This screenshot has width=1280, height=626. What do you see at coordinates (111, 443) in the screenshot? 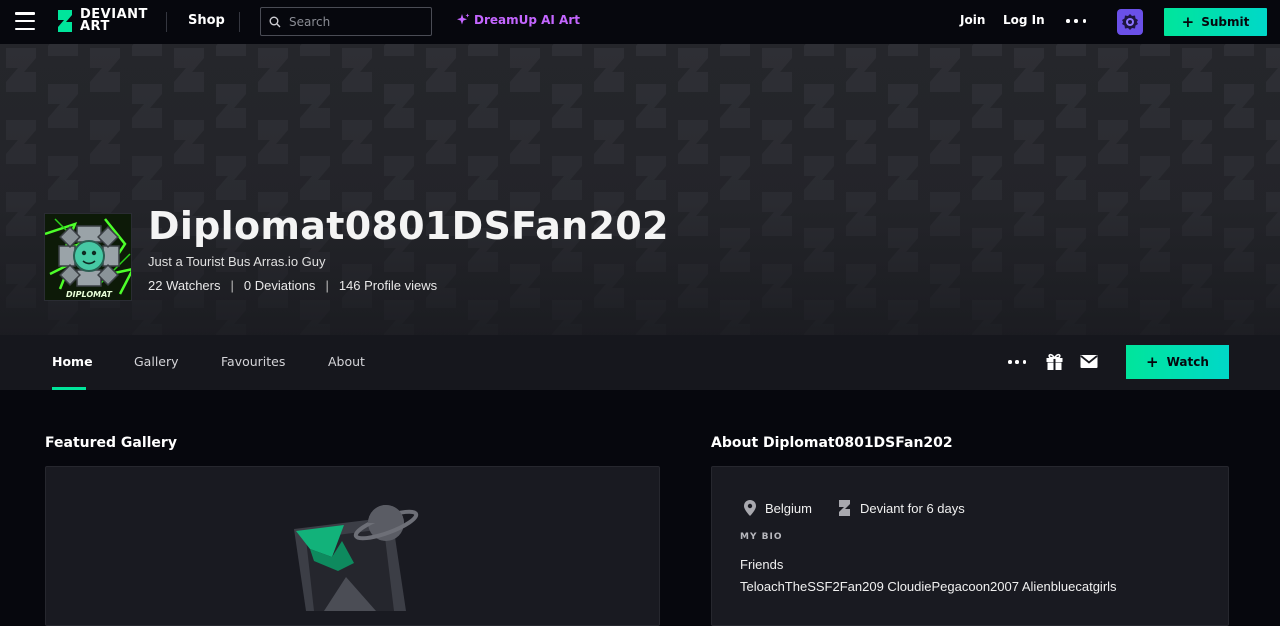
I see `featured-gallery-title: Featured Gallery` at bounding box center [111, 443].